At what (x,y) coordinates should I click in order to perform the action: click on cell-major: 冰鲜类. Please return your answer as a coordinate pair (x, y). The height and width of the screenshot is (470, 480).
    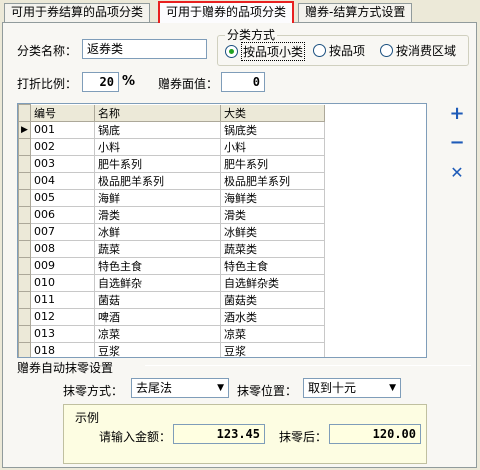
    Looking at the image, I should click on (272, 231).